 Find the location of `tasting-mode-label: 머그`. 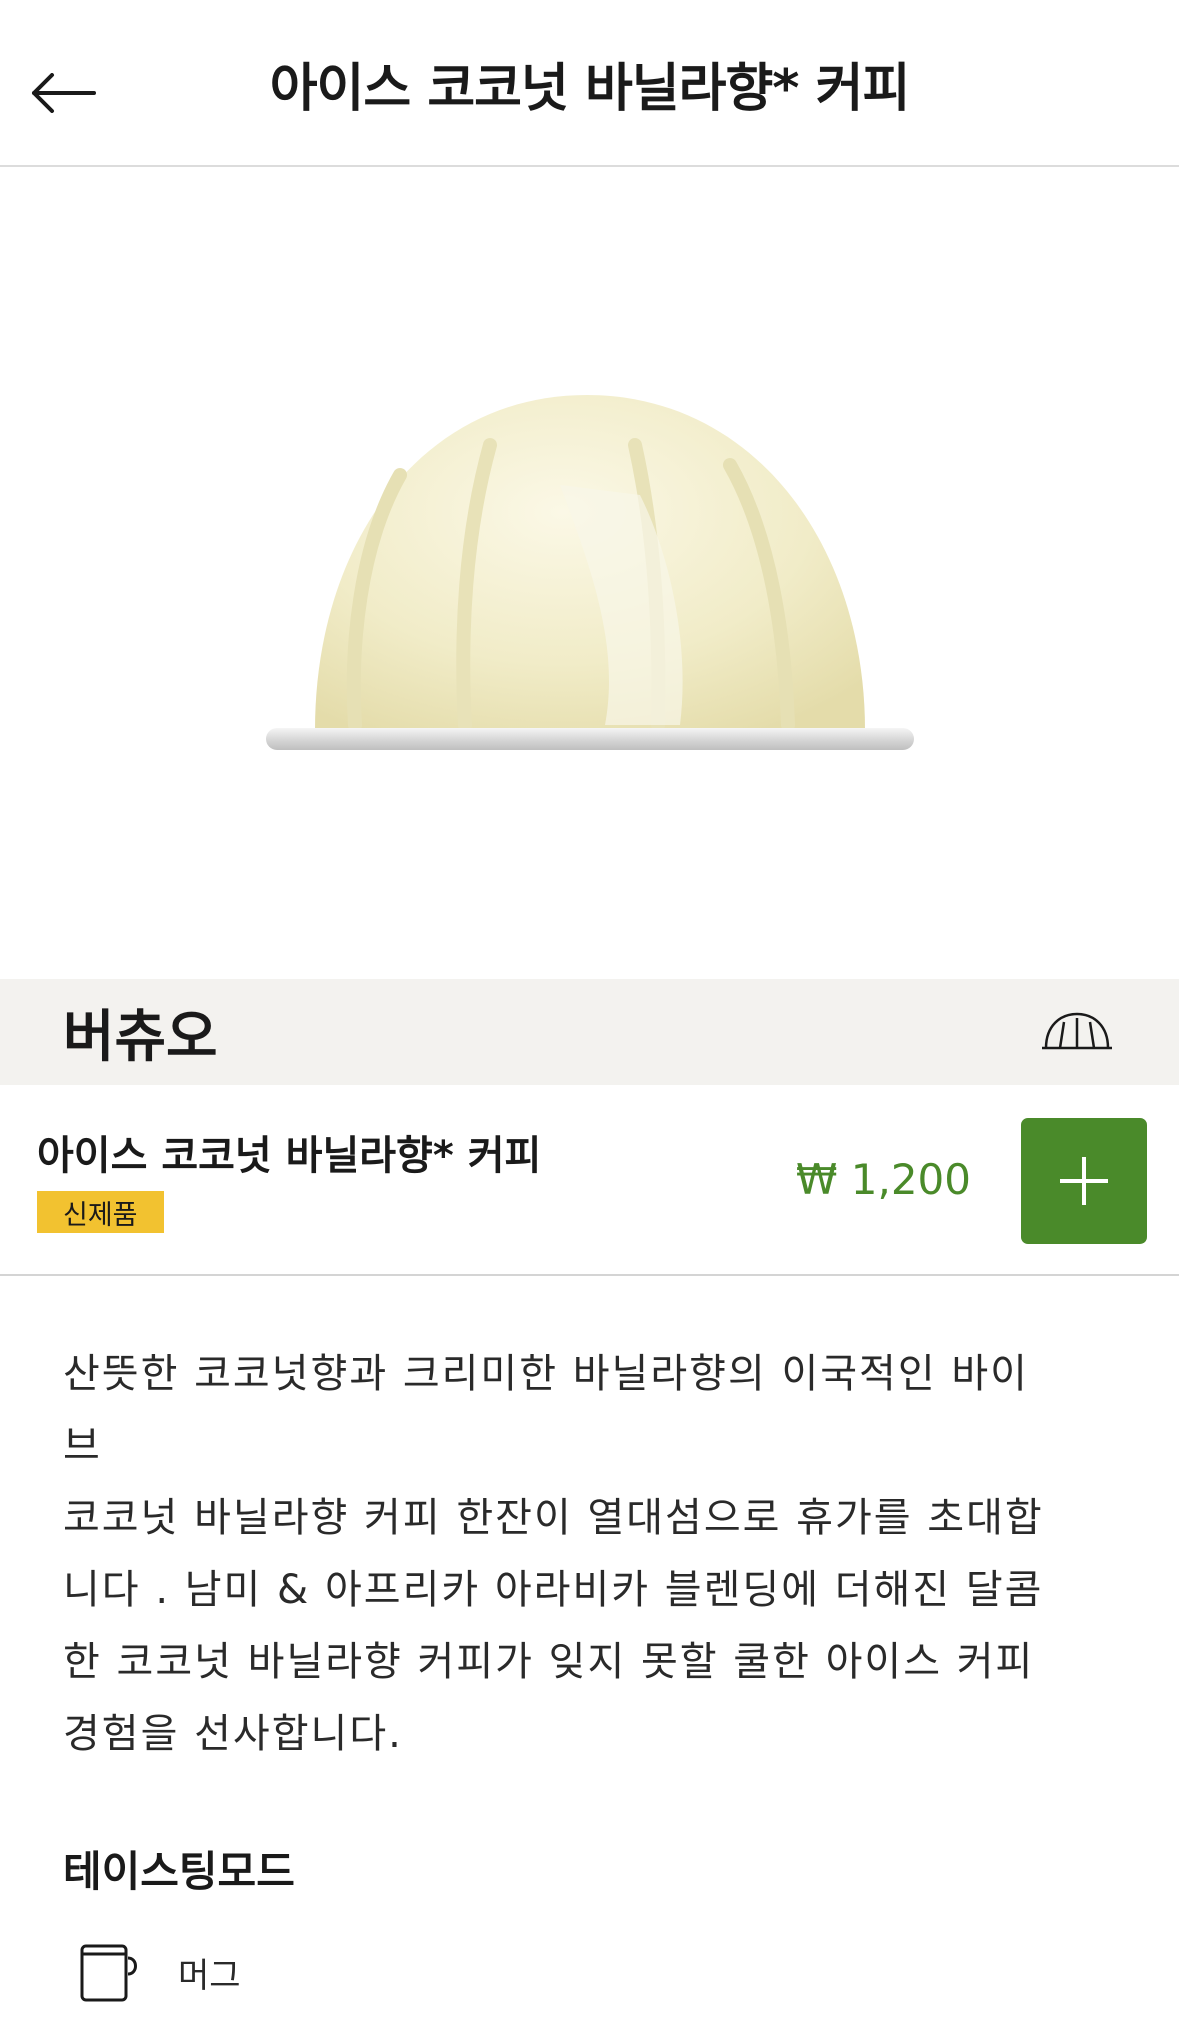

tasting-mode-label: 머그 is located at coordinates (209, 1975).